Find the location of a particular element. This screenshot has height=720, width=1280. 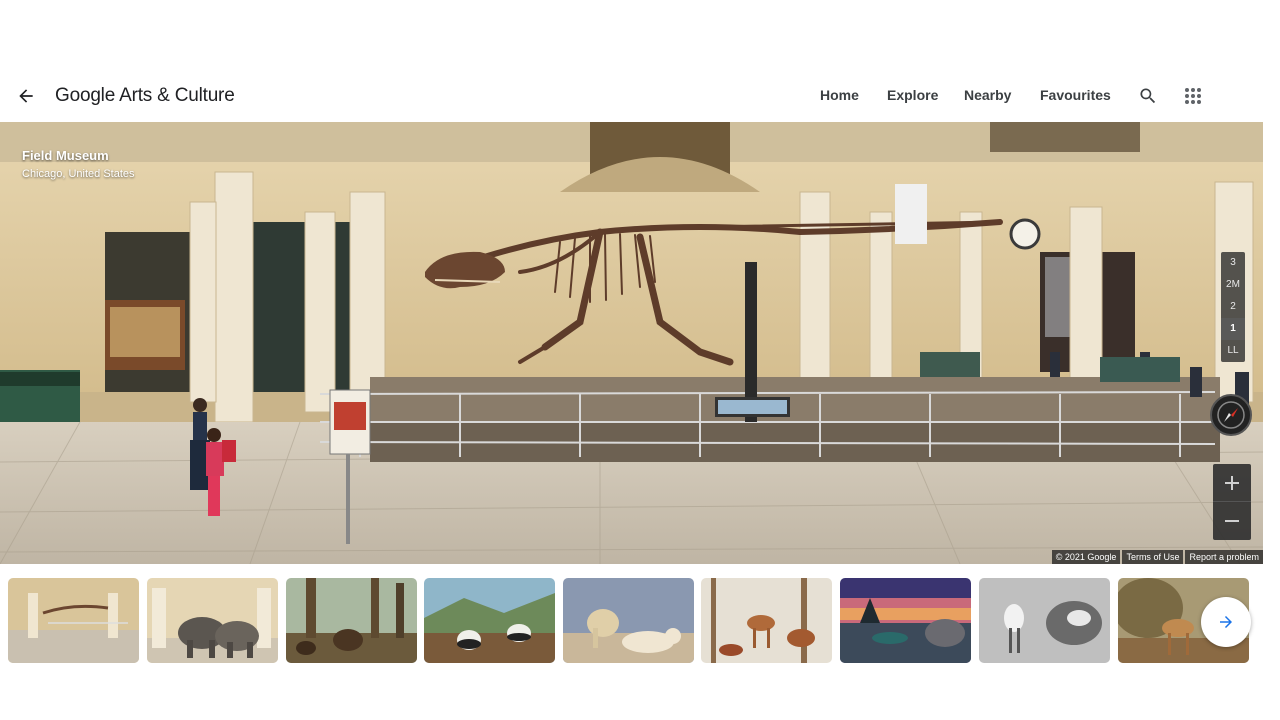

thumb-elephants is located at coordinates (212, 620).